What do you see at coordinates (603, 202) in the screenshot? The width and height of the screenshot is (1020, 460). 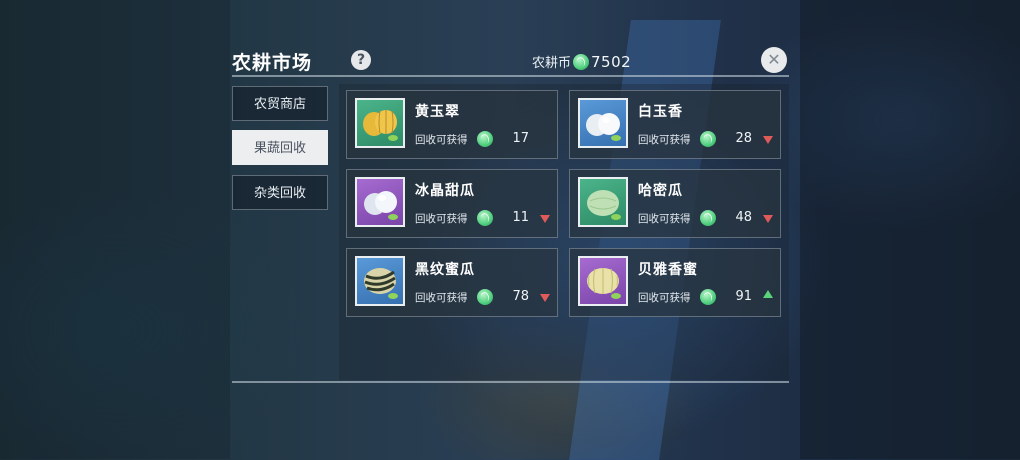 I see `hami-melon-icon` at bounding box center [603, 202].